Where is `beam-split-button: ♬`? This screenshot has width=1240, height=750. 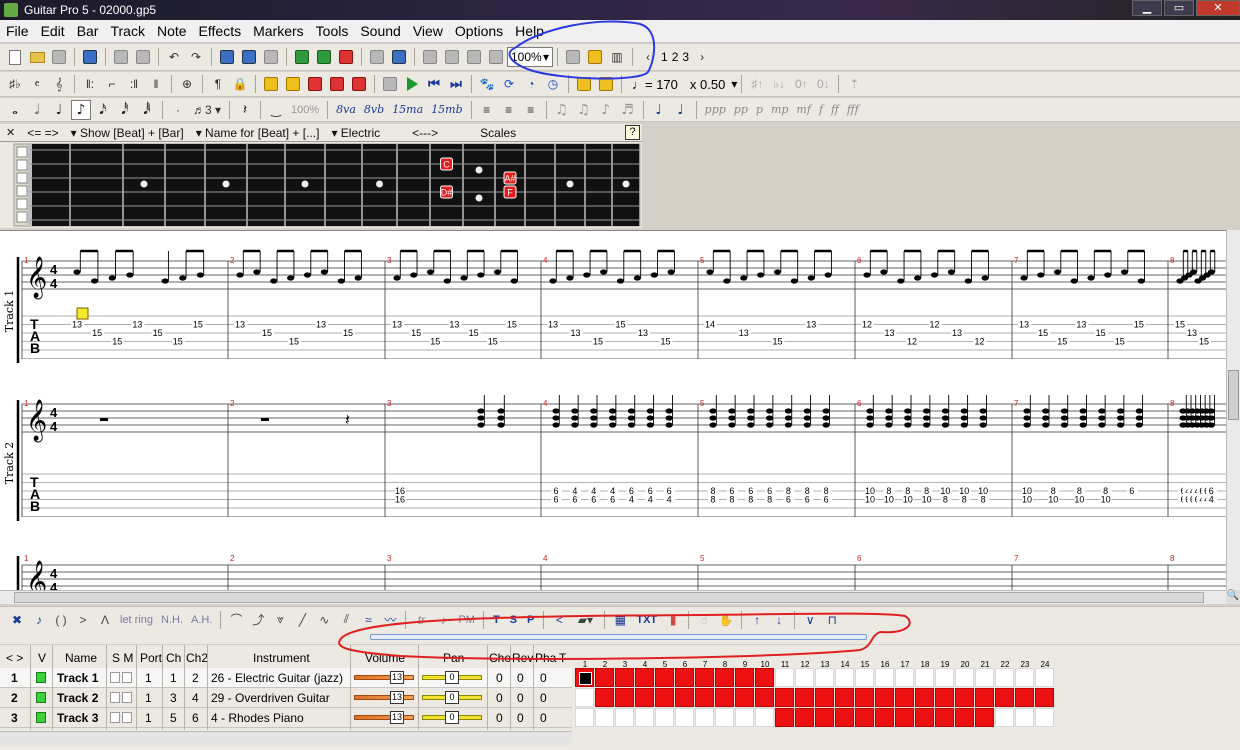 beam-split-button: ♬ is located at coordinates (628, 110).